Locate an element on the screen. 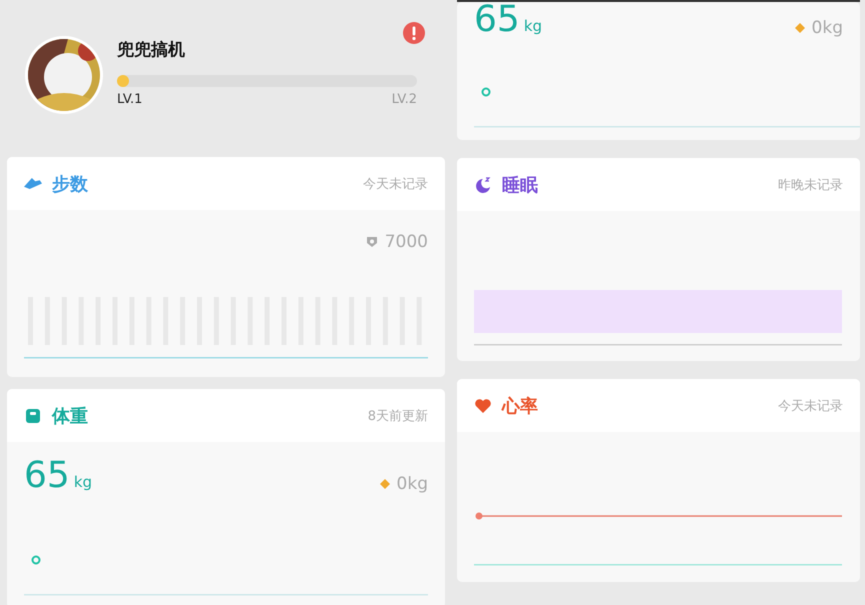 Image resolution: width=865 pixels, height=605 pixels. scale-icon is located at coordinates (33, 415).